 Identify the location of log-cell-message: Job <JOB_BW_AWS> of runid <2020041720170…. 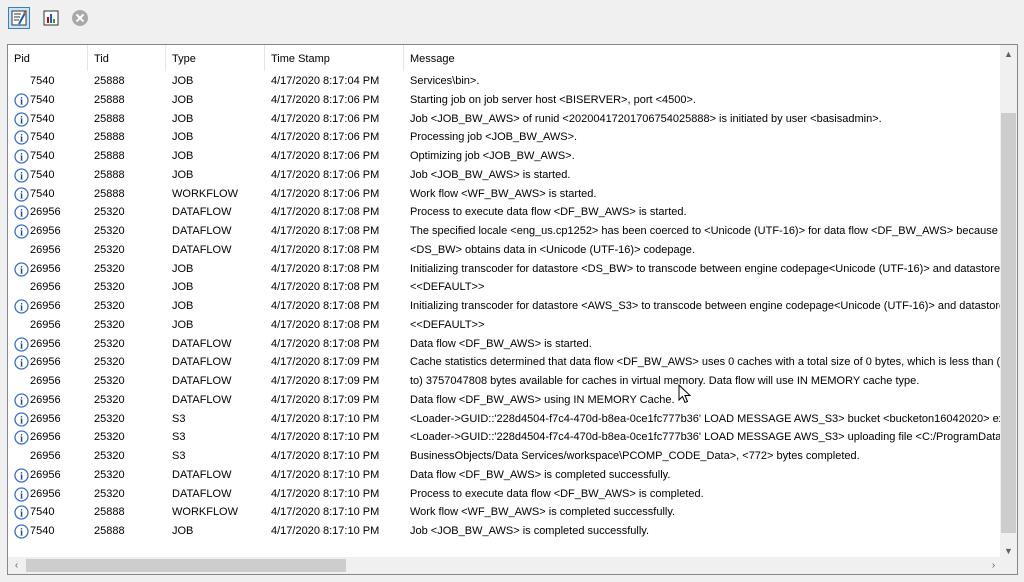
(646, 118).